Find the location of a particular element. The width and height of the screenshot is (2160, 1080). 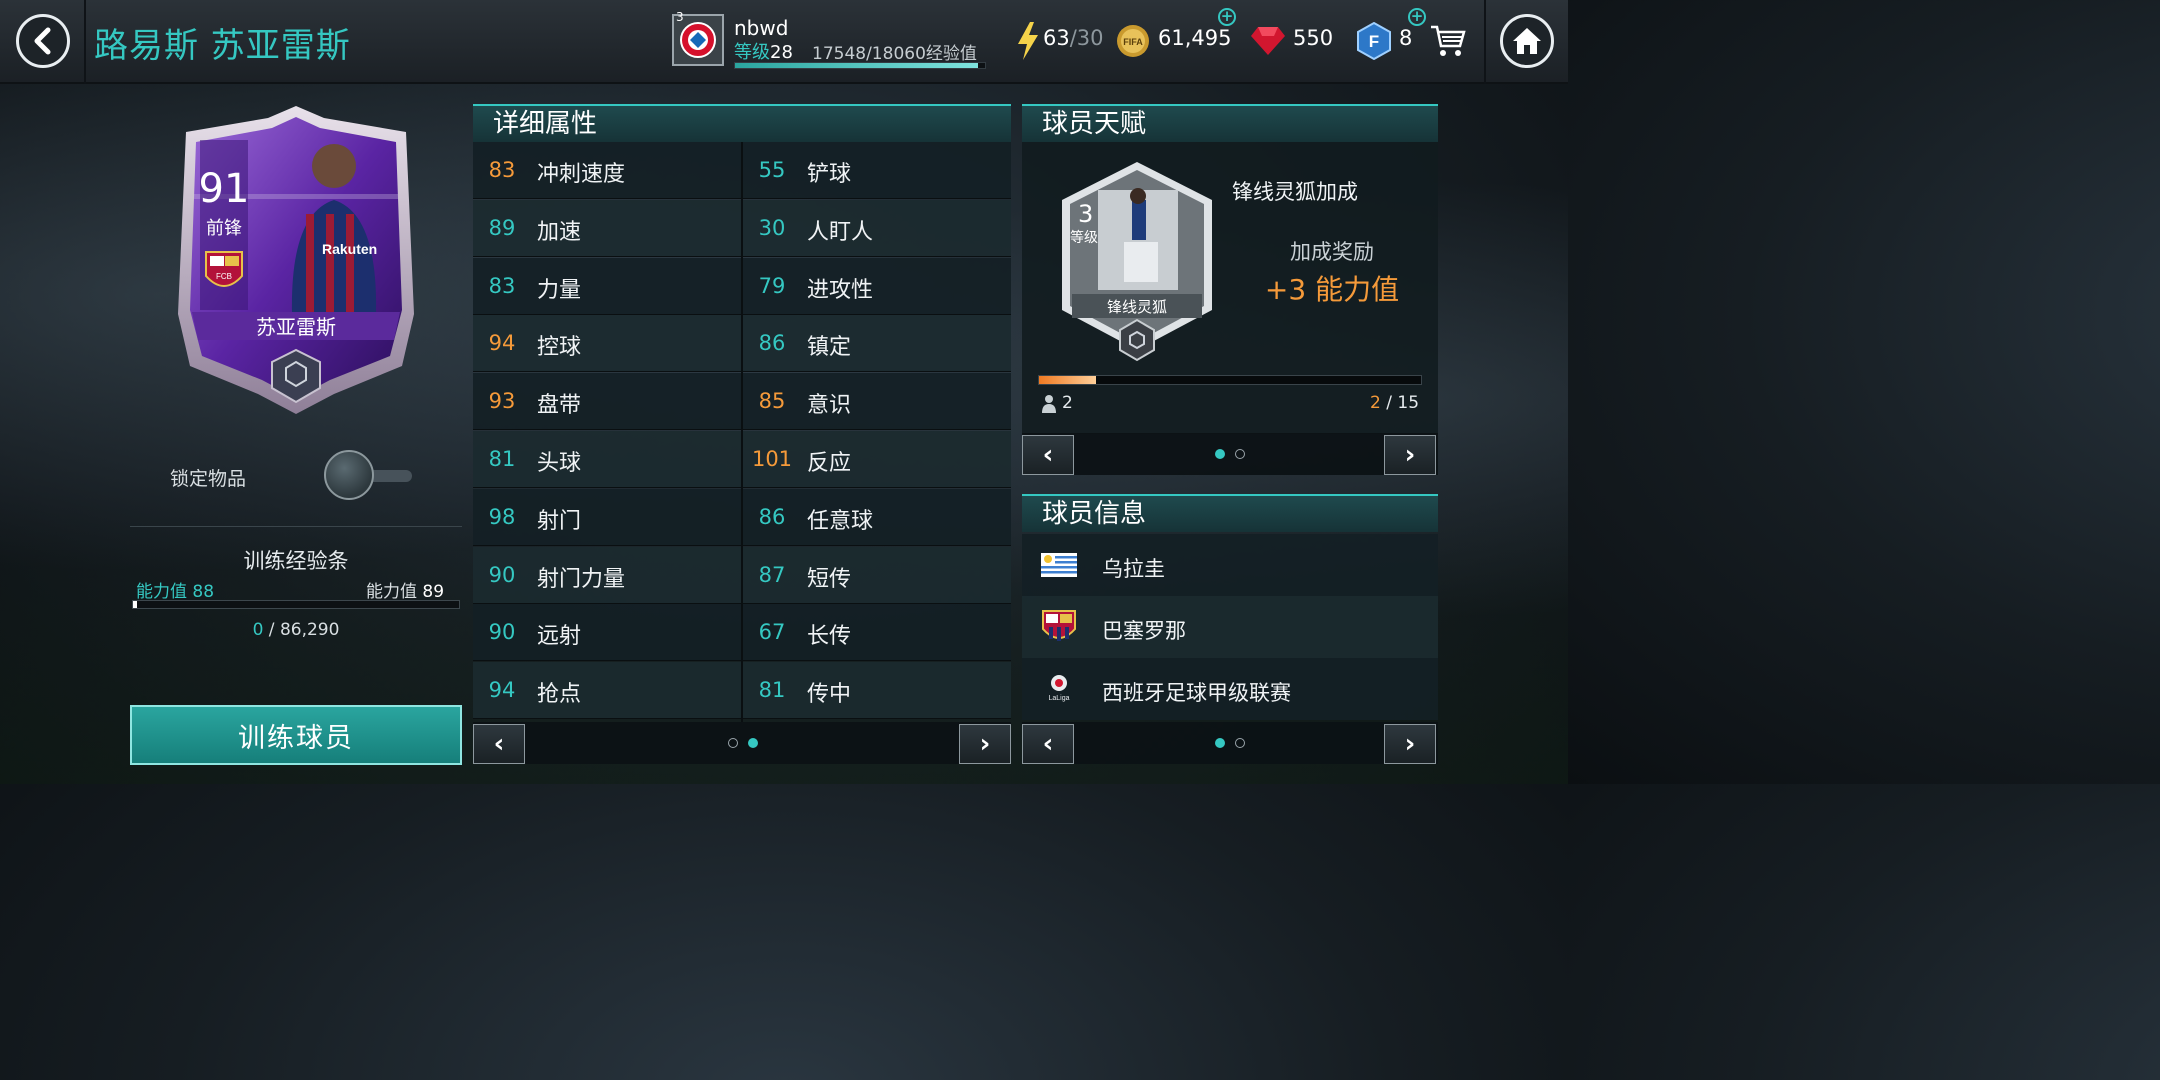

info-panel-title: 球员信息 is located at coordinates (1230, 513).